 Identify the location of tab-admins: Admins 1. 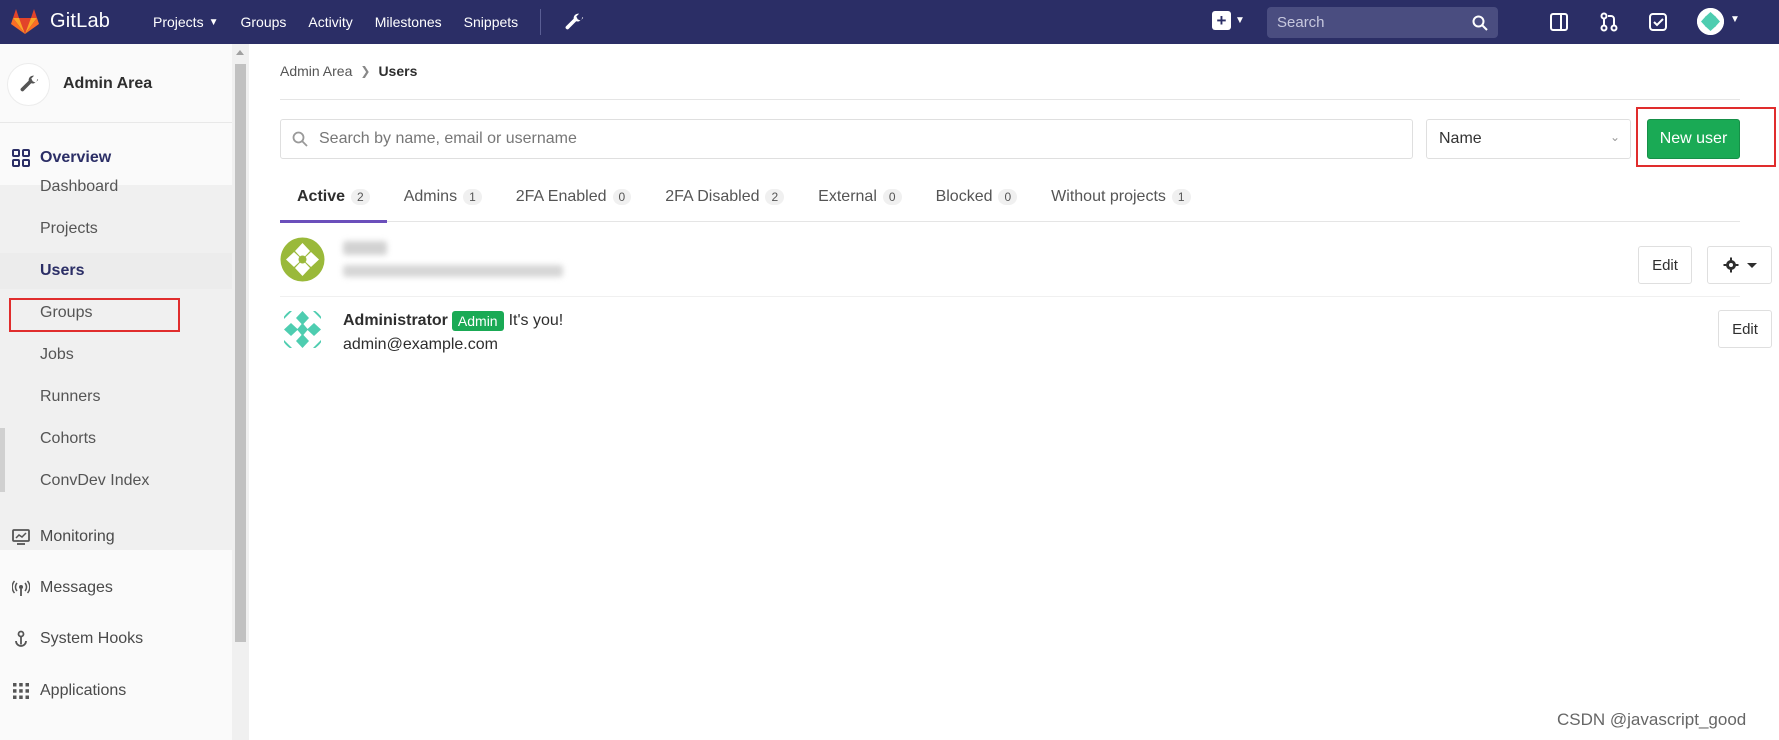
(443, 197).